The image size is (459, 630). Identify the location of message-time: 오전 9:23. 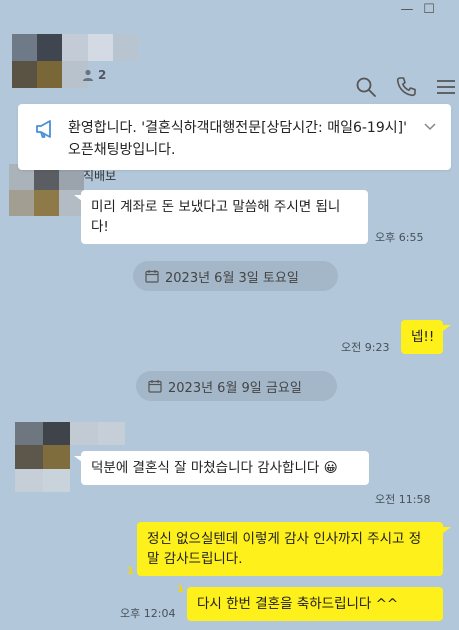
(365, 347).